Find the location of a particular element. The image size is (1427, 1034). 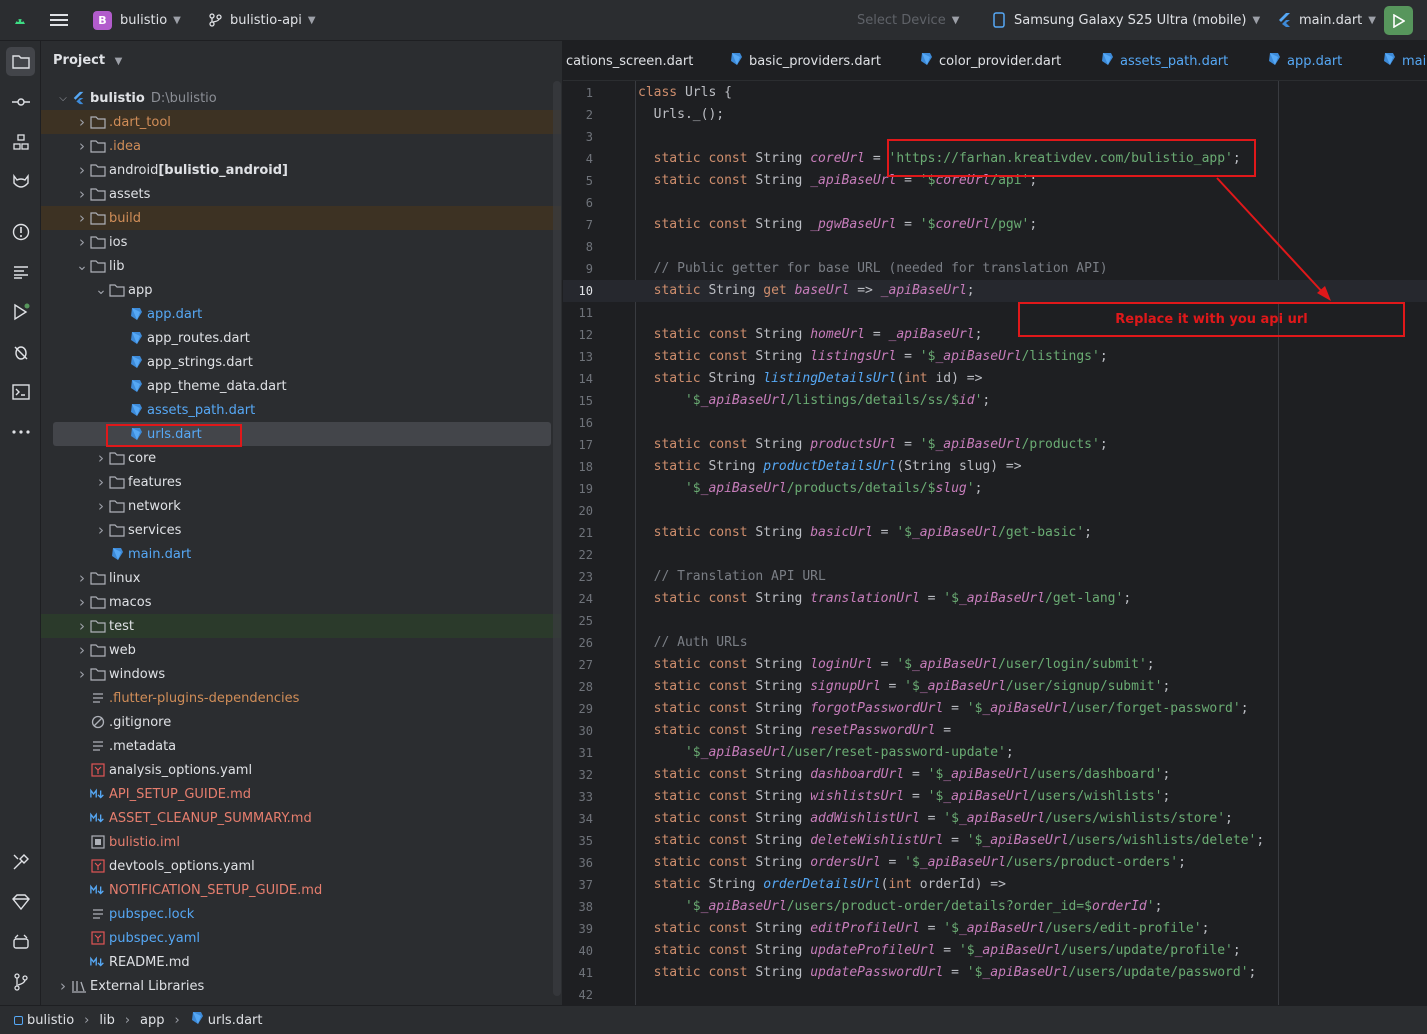

branch-switcher: bulistio-api ▼ is located at coordinates (262, 20).